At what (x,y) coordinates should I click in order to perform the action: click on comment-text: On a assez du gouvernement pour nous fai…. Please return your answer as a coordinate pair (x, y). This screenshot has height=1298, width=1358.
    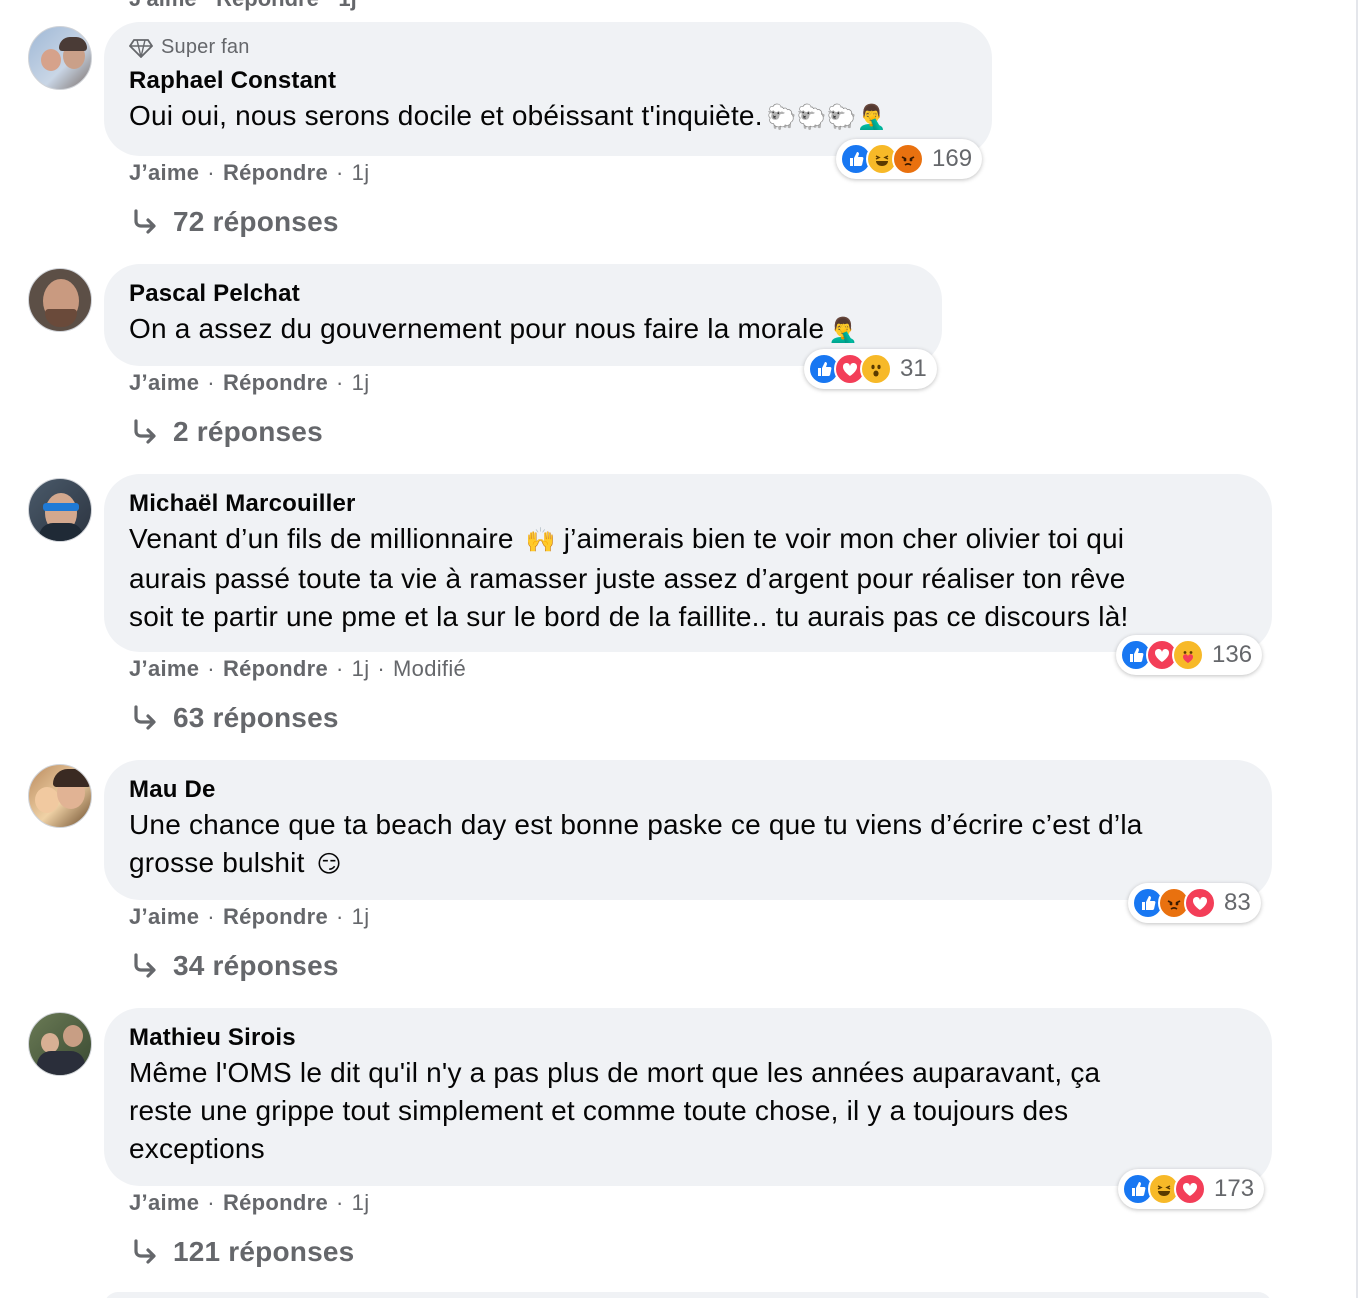
    Looking at the image, I should click on (523, 330).